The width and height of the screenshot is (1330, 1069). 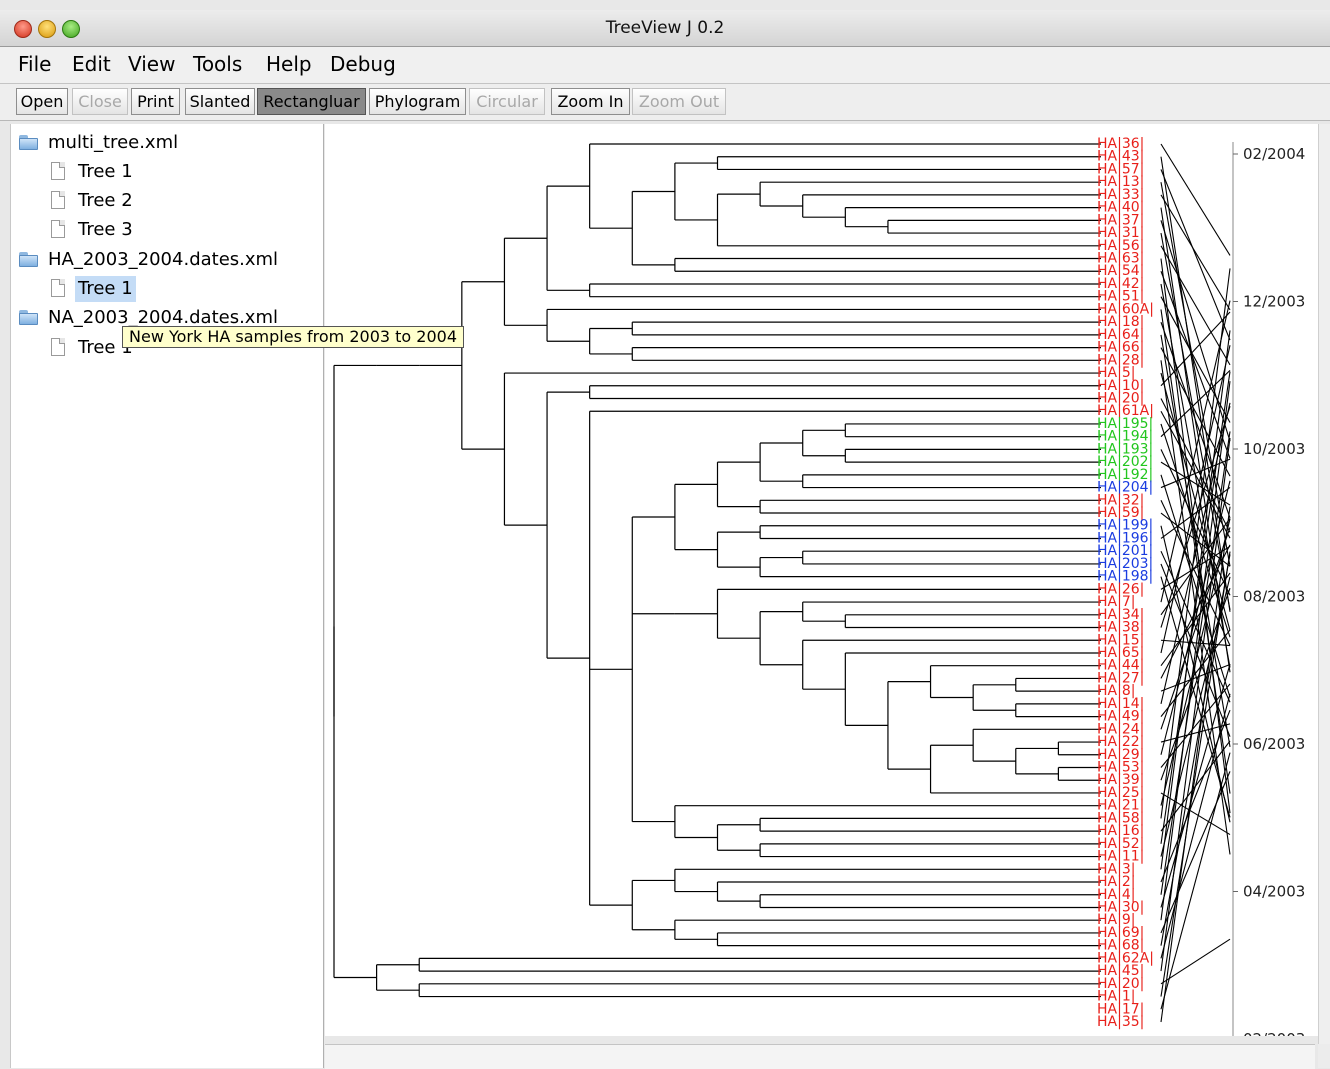 I want to click on tree-node-selected: Tree 1, so click(x=93, y=289).